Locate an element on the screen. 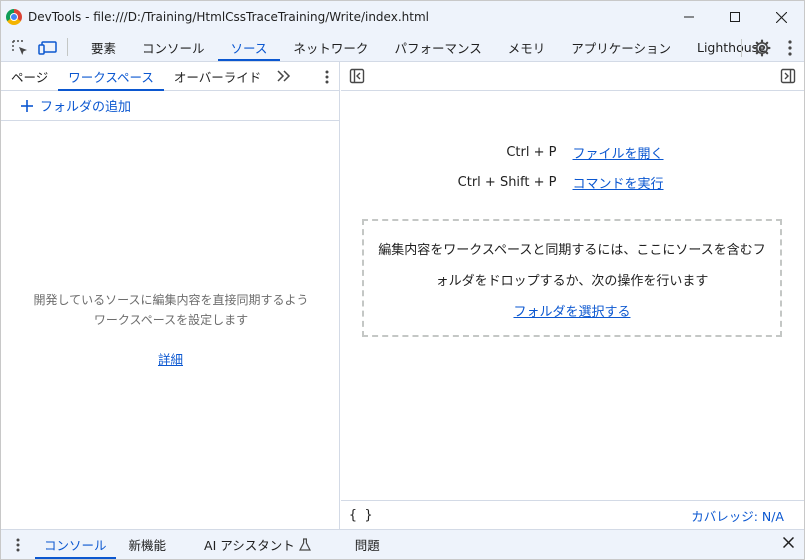  add-folder-label: フォルダの追加 is located at coordinates (86, 107).